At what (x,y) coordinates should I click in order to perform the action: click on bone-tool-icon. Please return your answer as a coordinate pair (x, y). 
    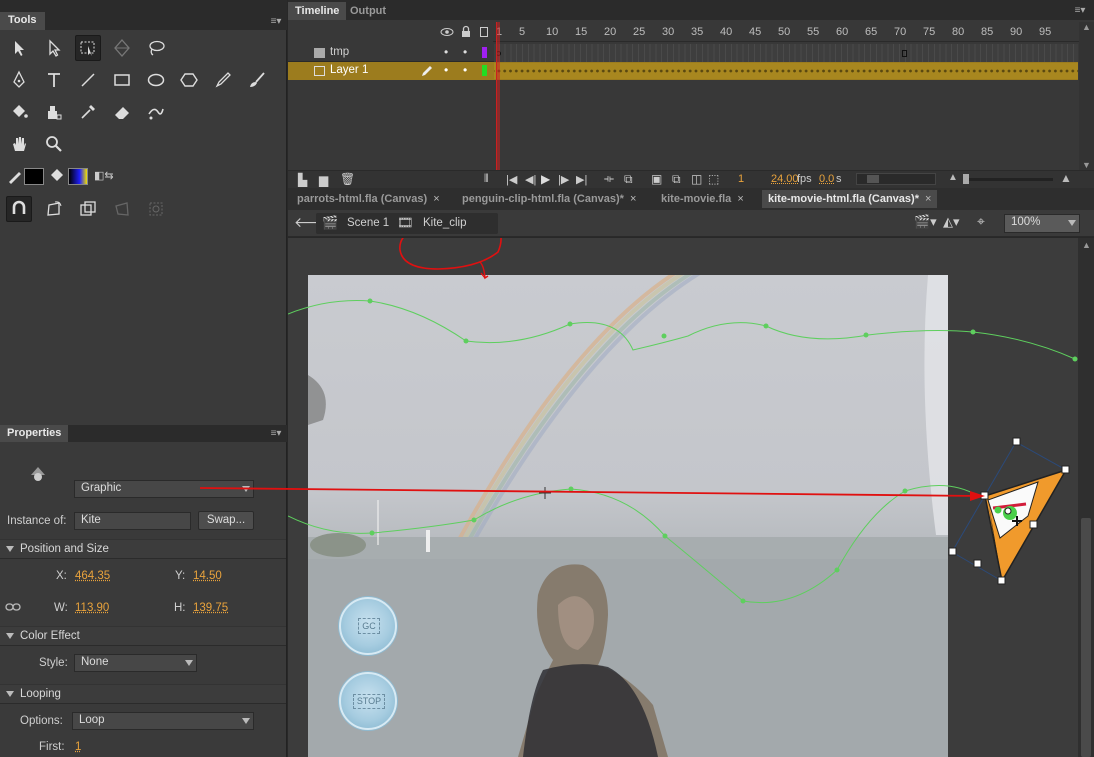
    Looking at the image, I should click on (156, 112).